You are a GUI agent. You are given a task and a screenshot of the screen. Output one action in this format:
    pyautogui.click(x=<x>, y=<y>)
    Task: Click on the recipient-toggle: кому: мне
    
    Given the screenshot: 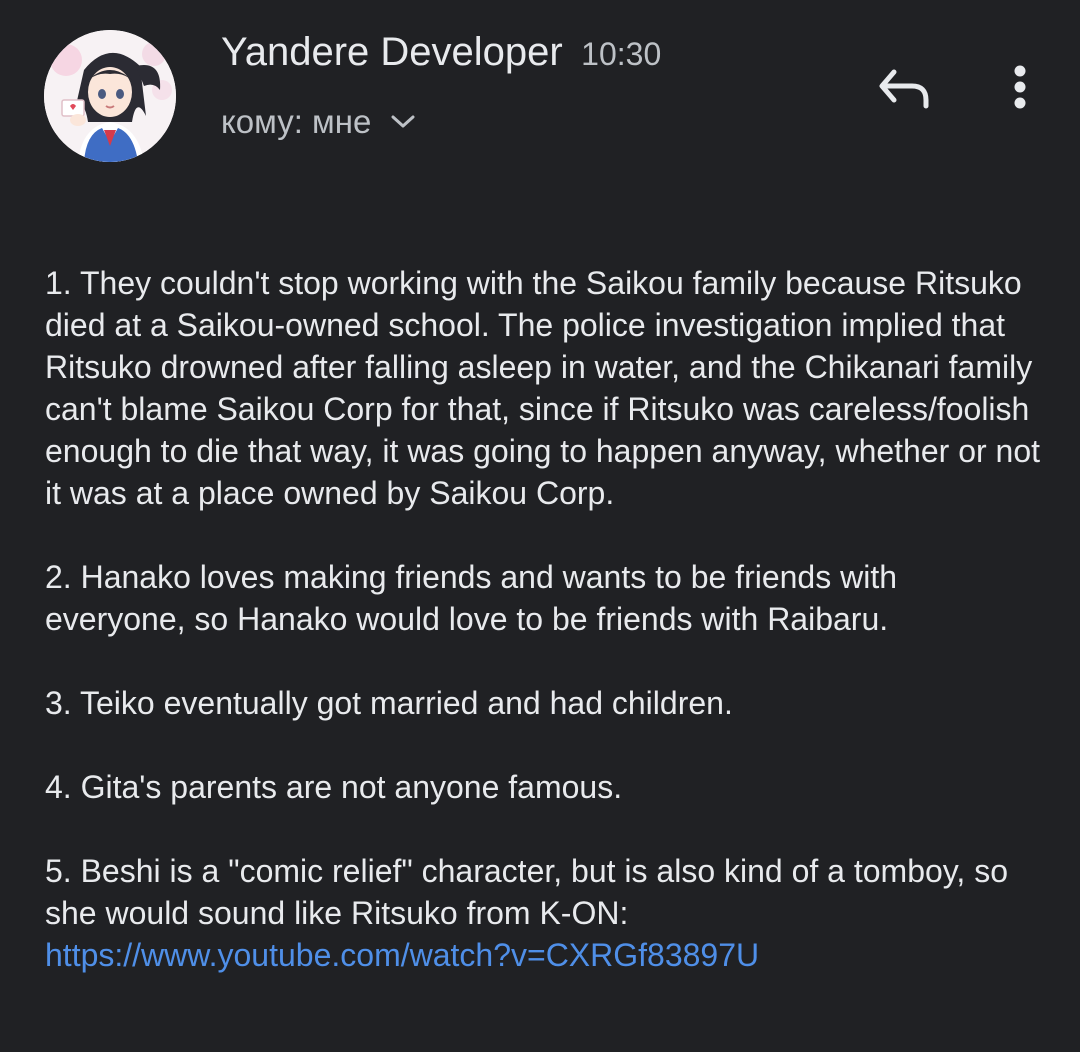 What is the action you would take?
    pyautogui.click(x=319, y=122)
    